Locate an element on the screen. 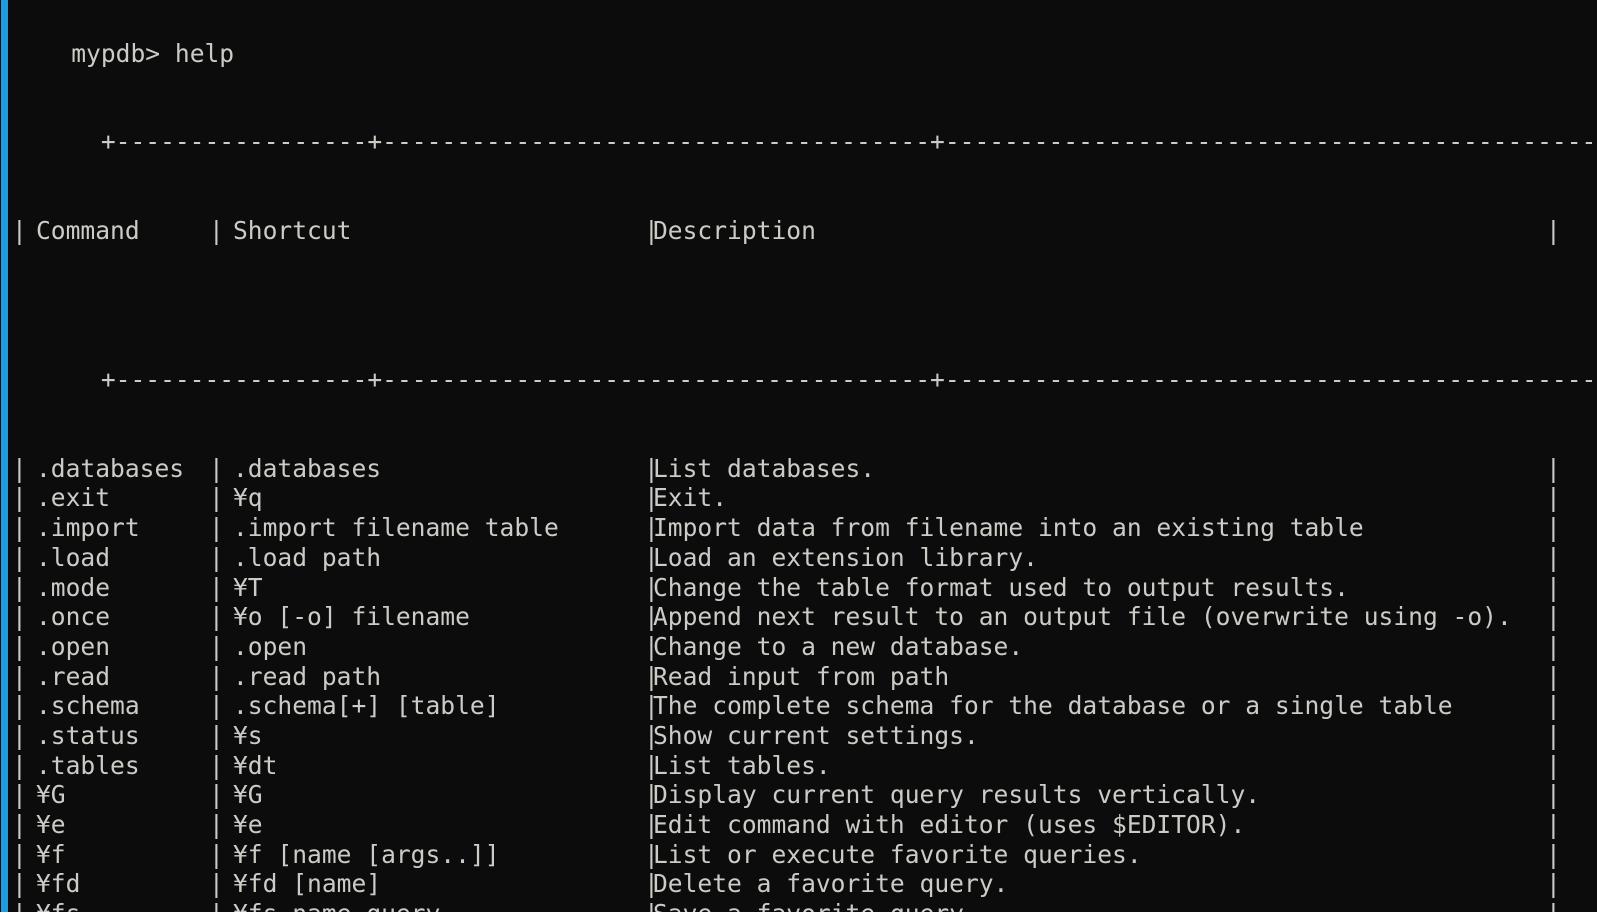 This screenshot has width=1597, height=912. cell-description: Change to a new database. is located at coordinates (838, 646).